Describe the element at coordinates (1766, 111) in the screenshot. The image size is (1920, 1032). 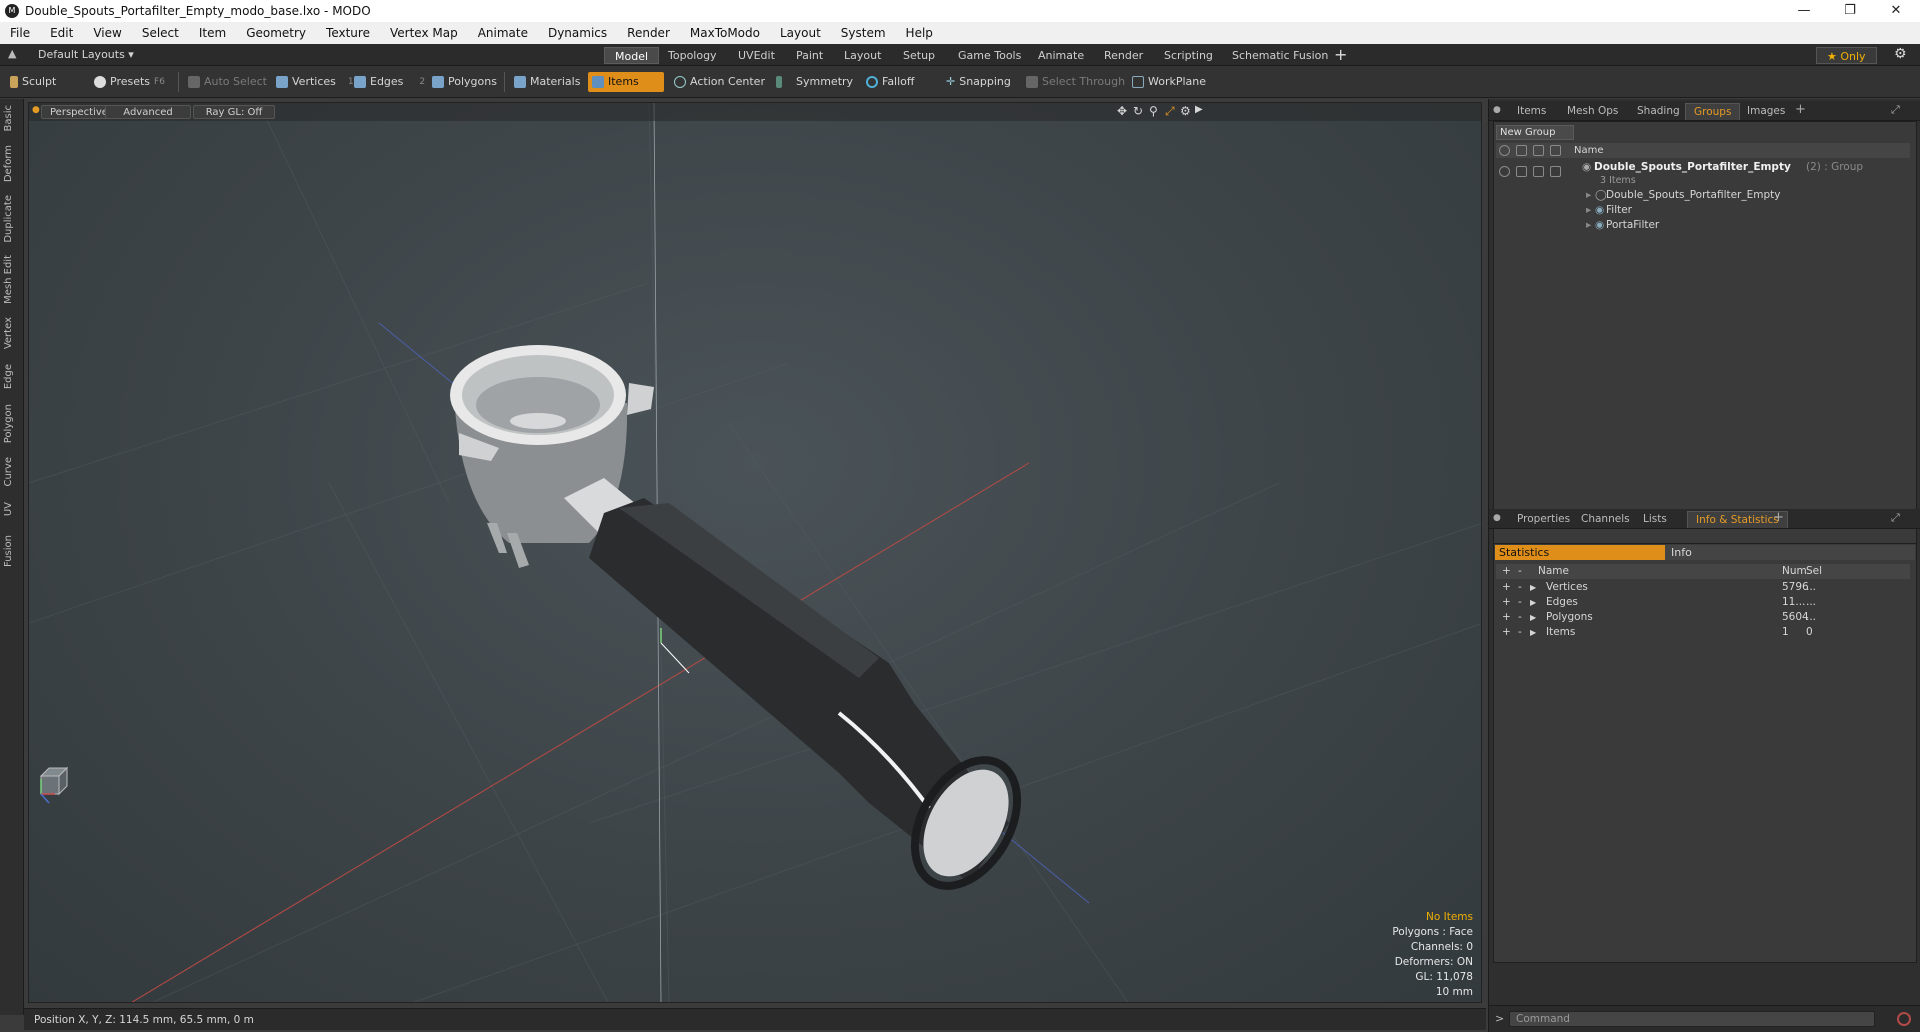
I see `tab-images: Images` at that location.